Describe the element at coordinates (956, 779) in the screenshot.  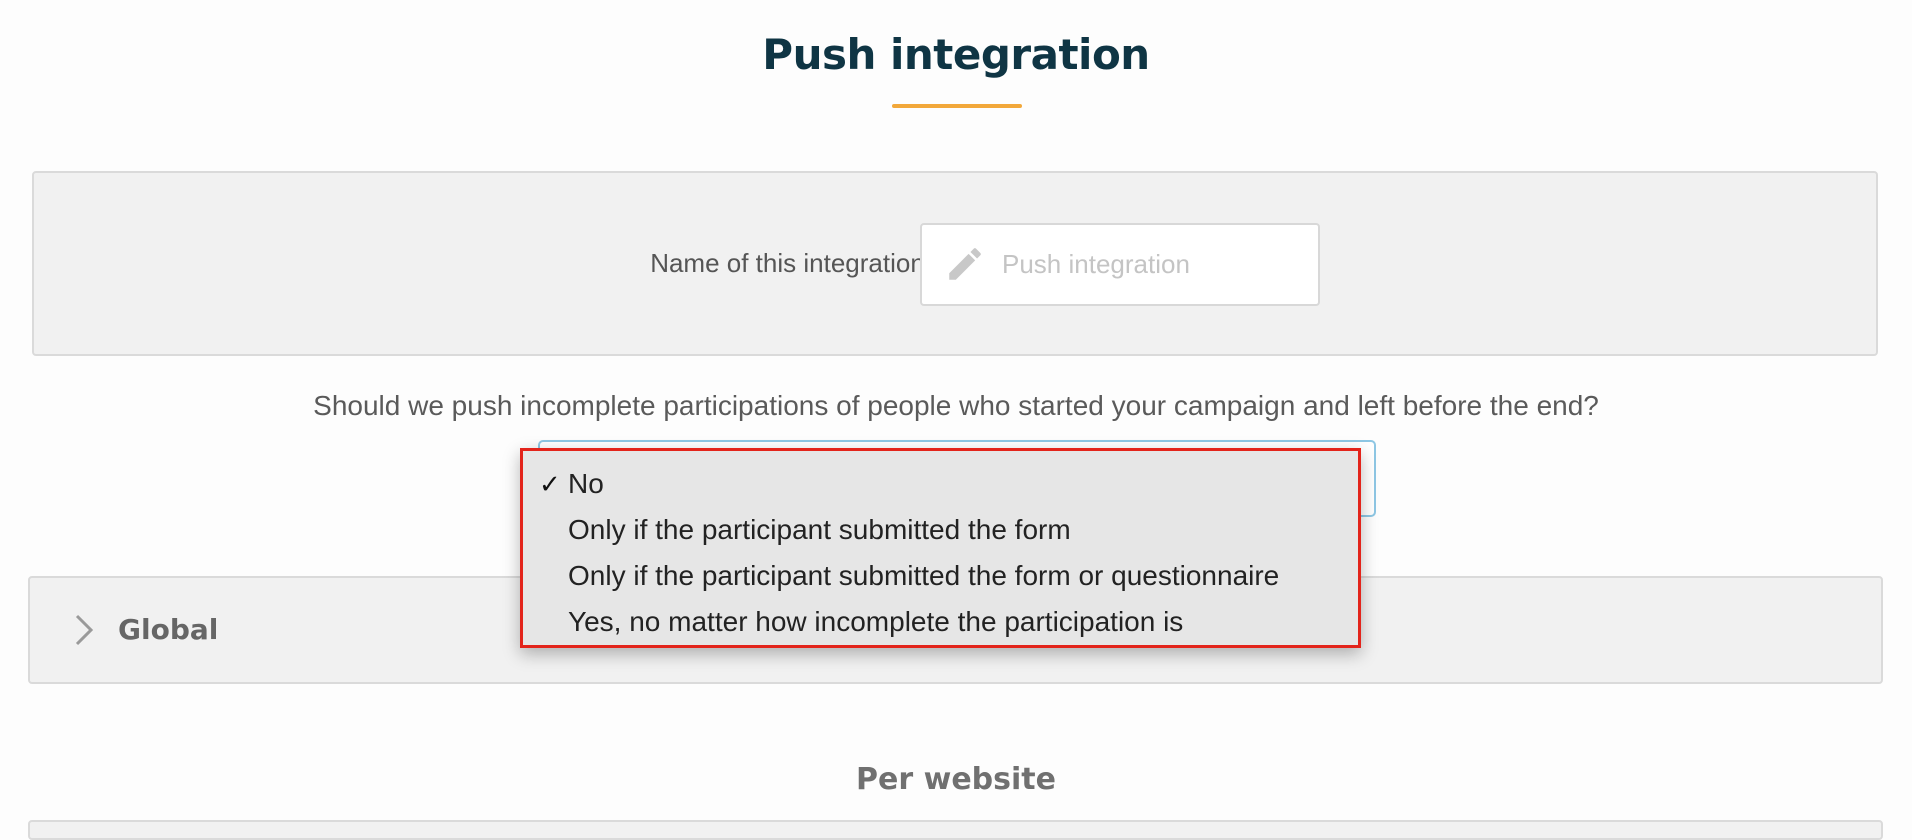
I see `per-website-heading: Per website` at that location.